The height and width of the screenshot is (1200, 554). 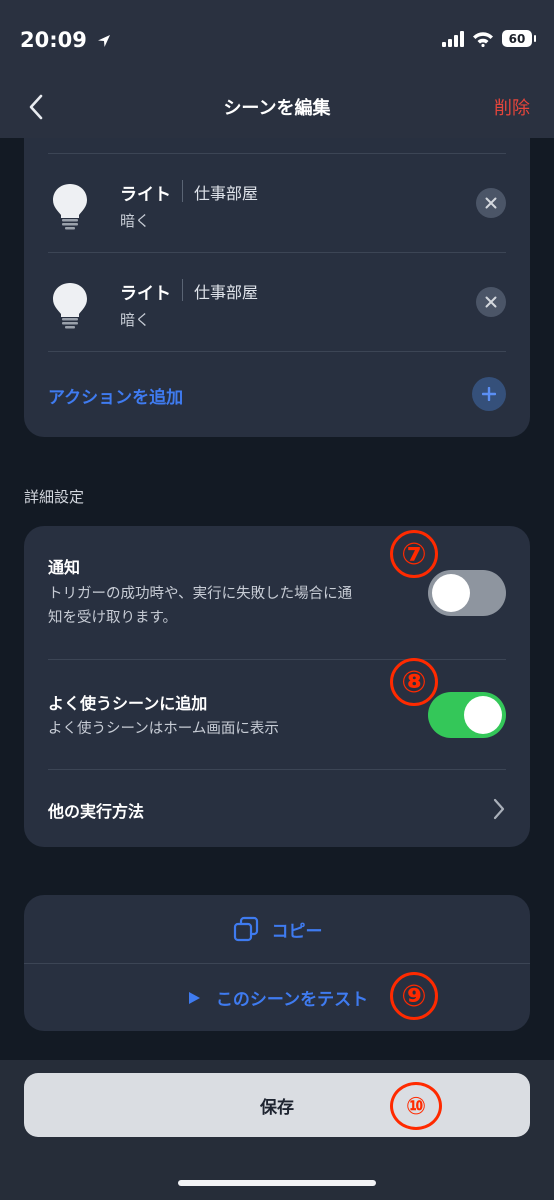 I want to click on status-time: 20:09, so click(x=66, y=40).